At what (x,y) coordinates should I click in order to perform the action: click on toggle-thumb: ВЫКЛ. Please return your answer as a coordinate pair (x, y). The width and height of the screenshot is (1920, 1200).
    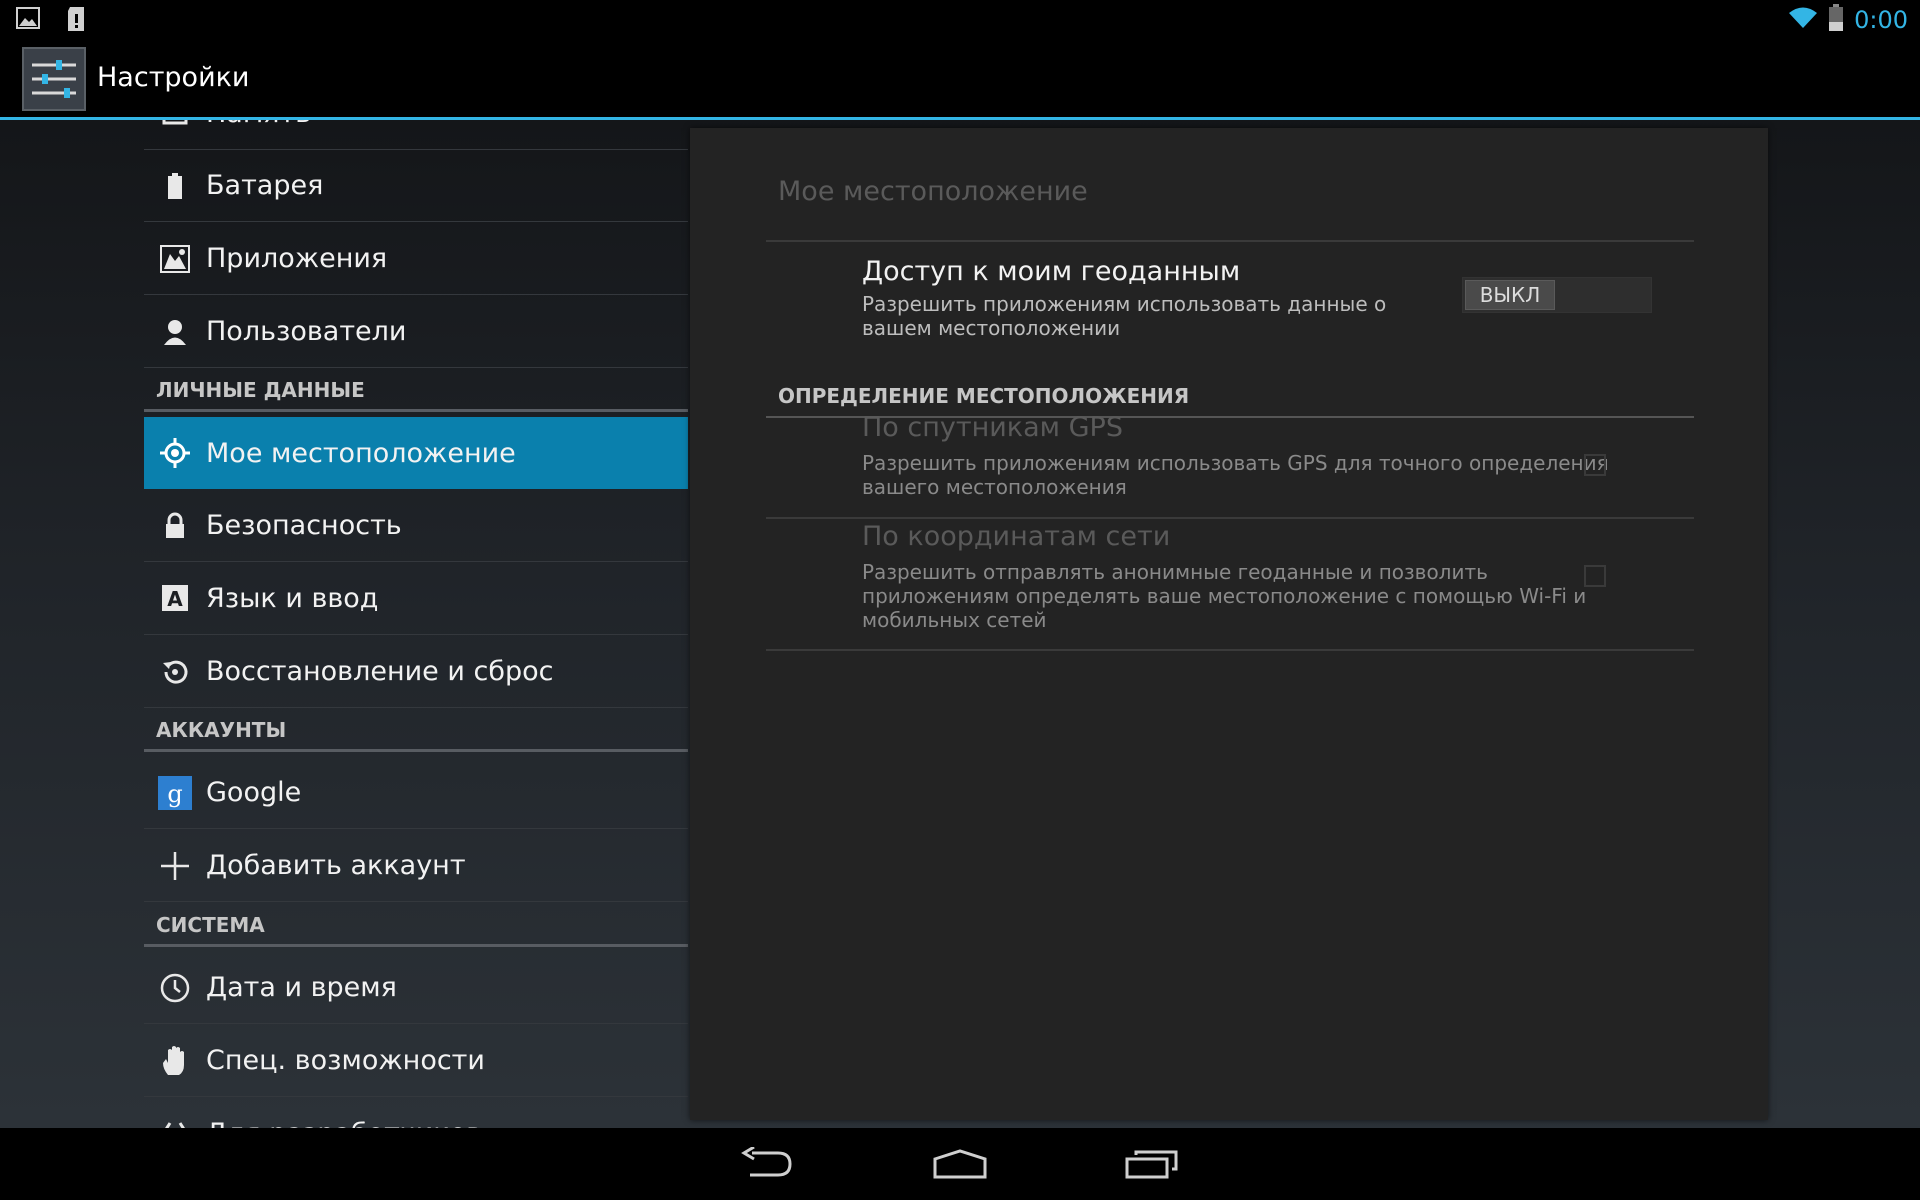
    Looking at the image, I should click on (1510, 295).